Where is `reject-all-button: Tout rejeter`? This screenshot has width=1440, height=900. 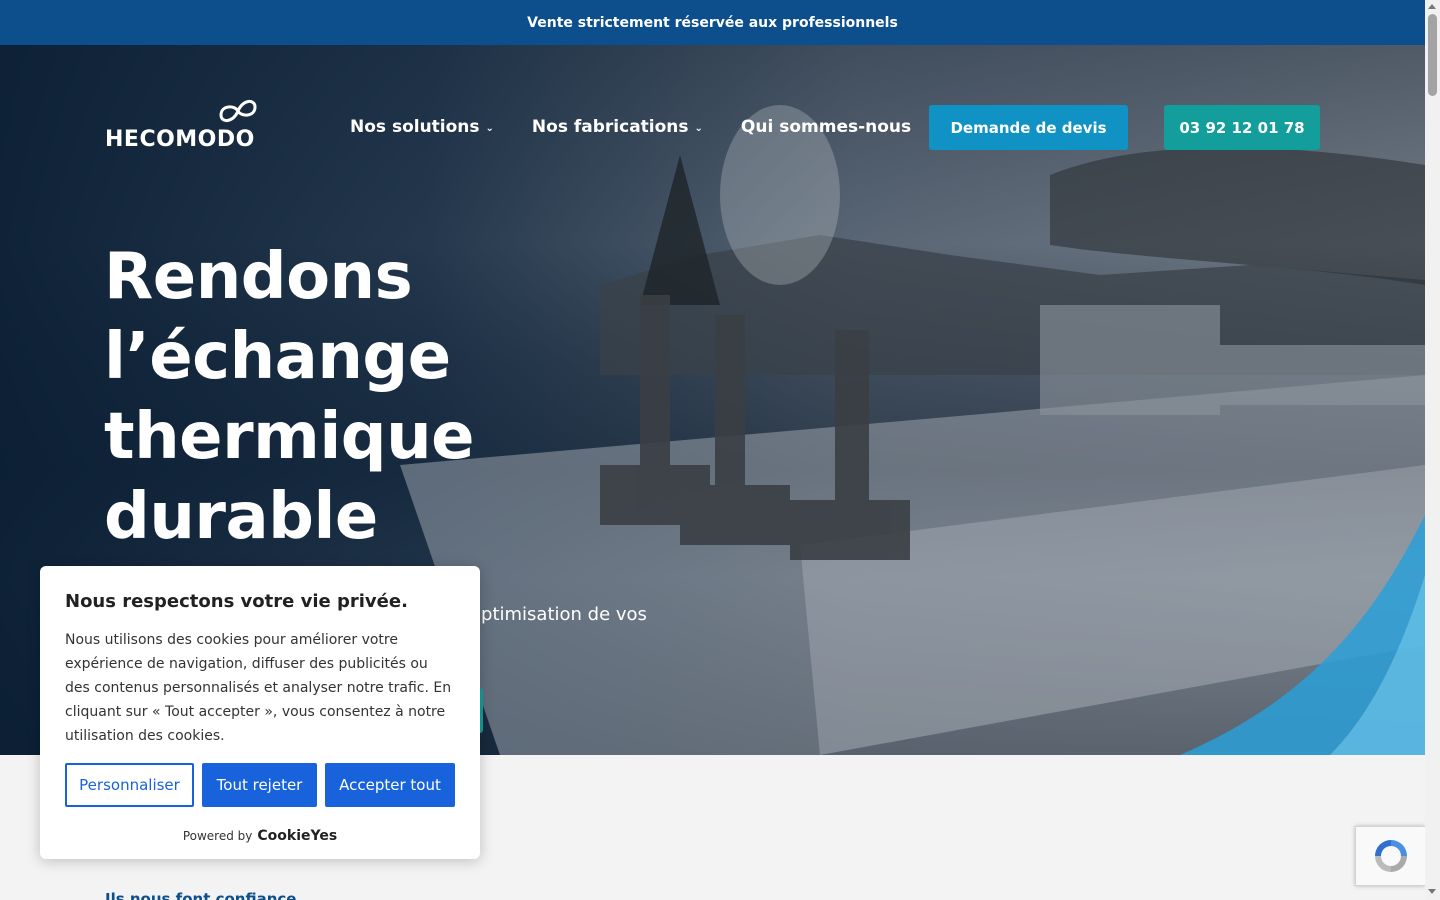 reject-all-button: Tout rejeter is located at coordinates (259, 785).